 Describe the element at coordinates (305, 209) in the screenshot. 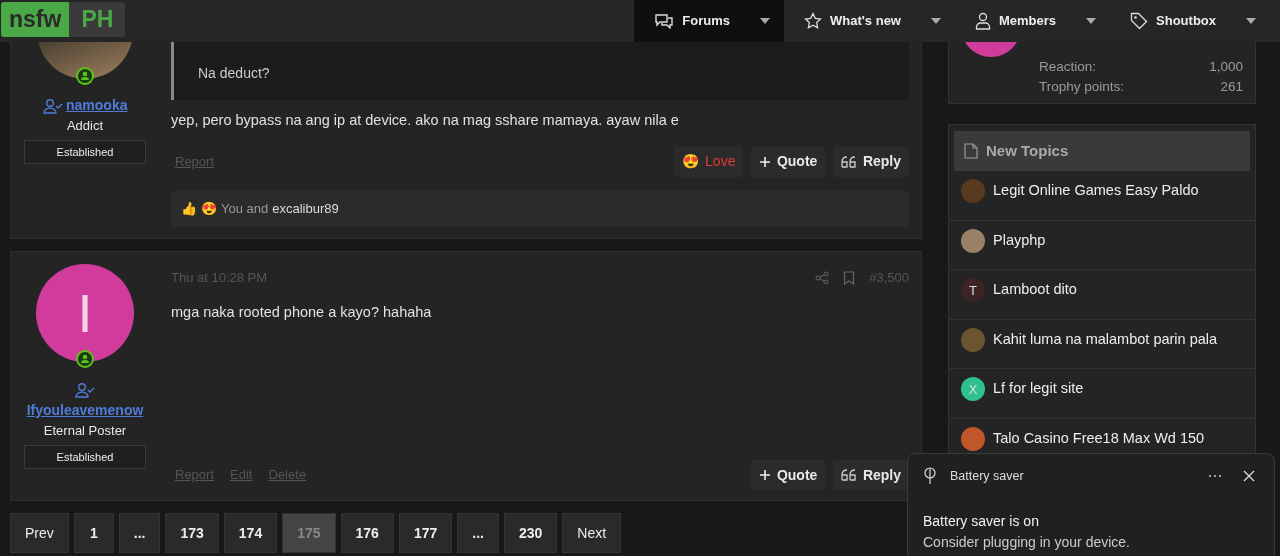

I see `reaction-user-link: excalibur89` at that location.